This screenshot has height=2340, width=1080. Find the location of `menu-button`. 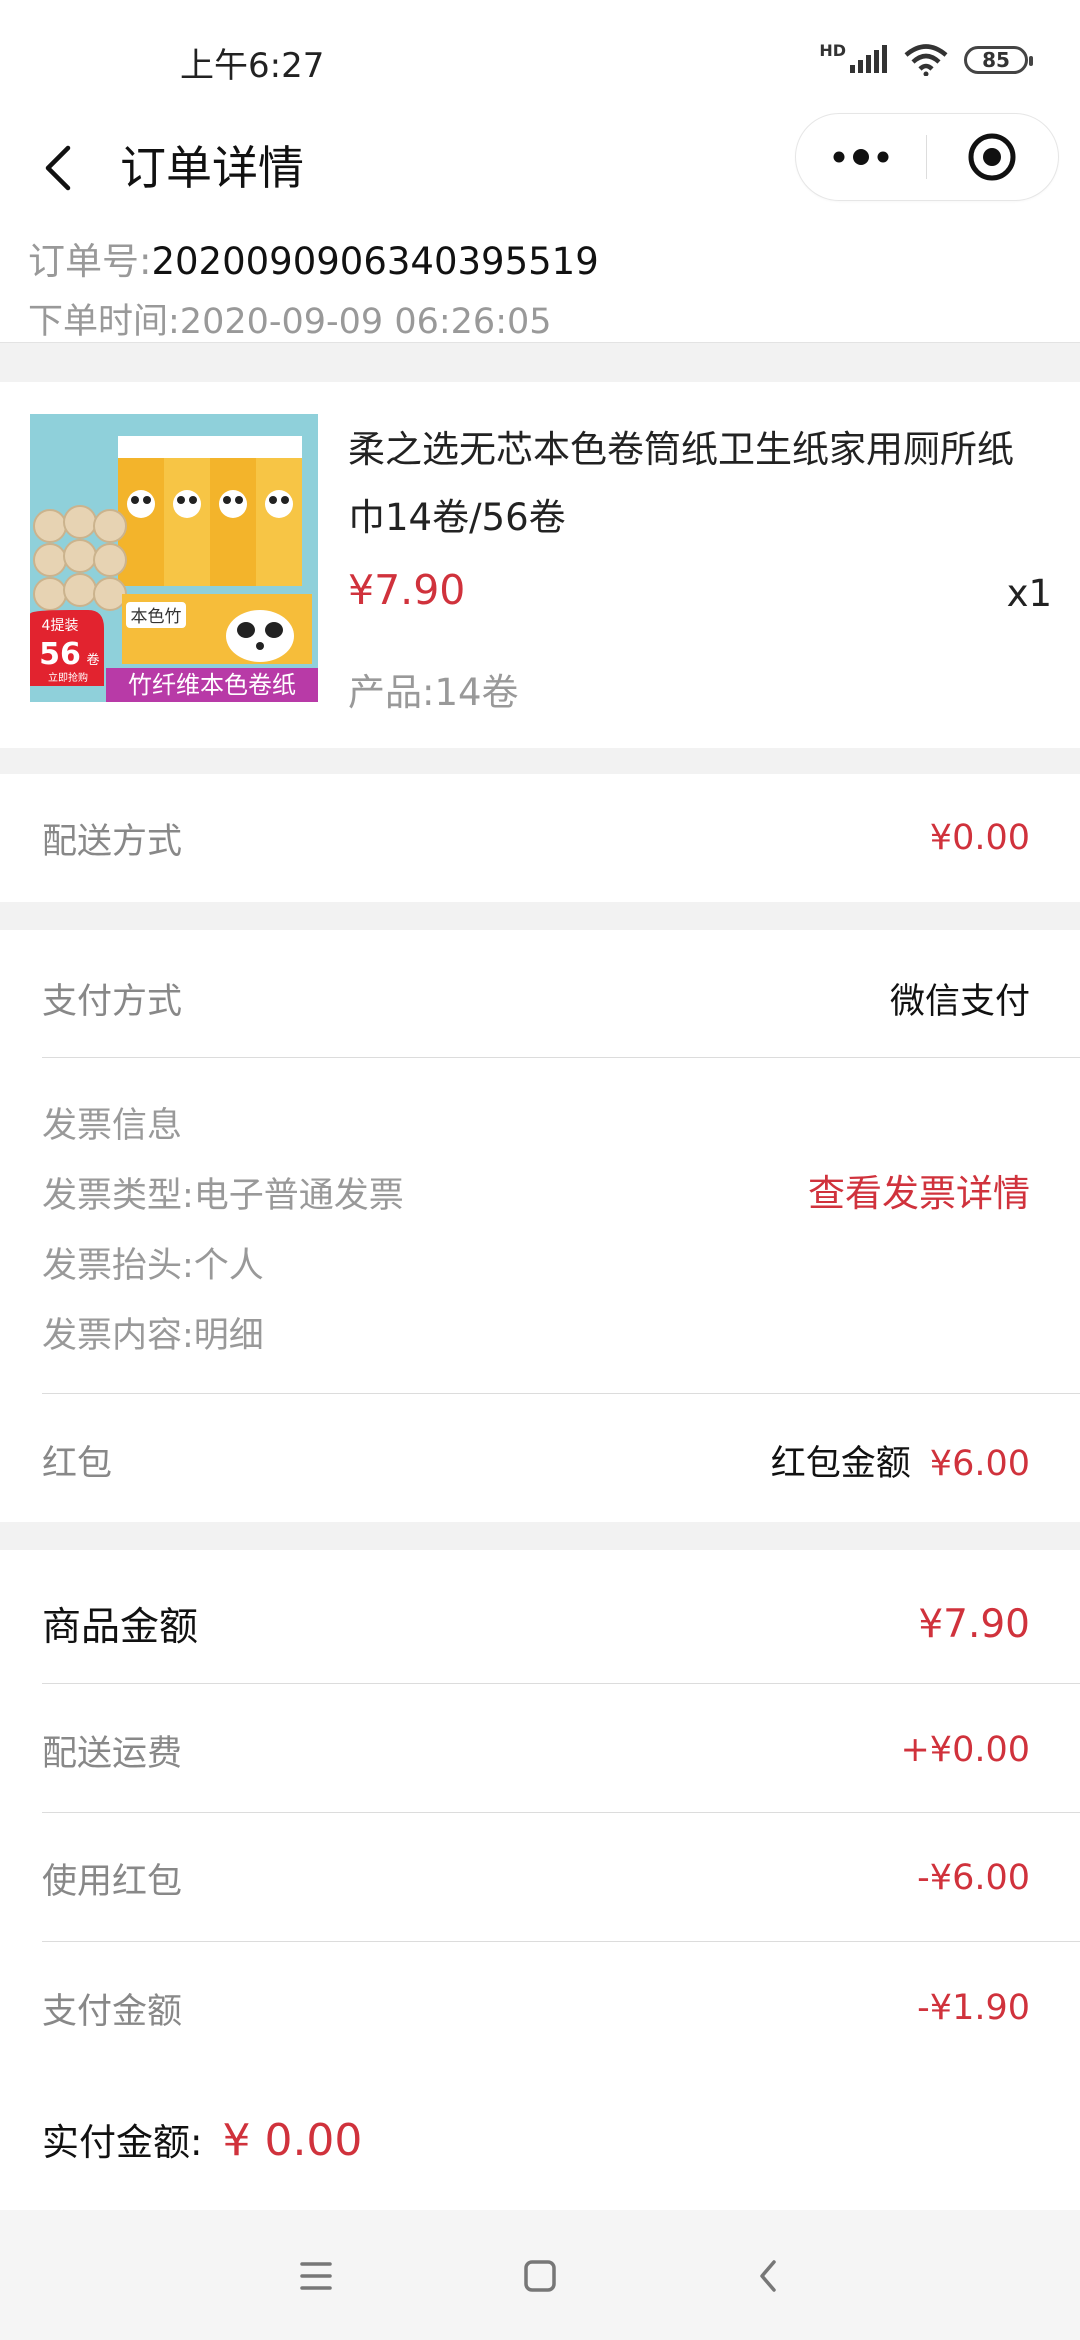

menu-button is located at coordinates (316, 2276).